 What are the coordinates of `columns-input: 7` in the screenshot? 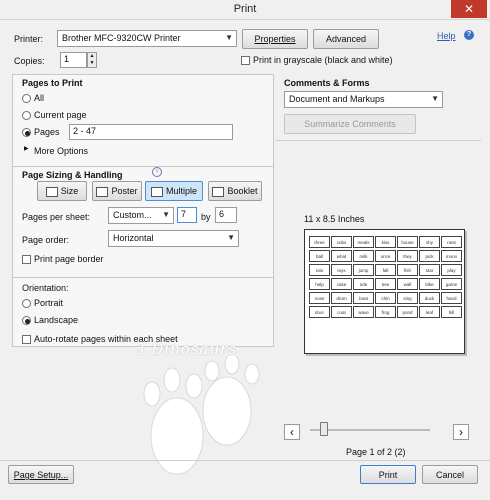 It's located at (187, 215).